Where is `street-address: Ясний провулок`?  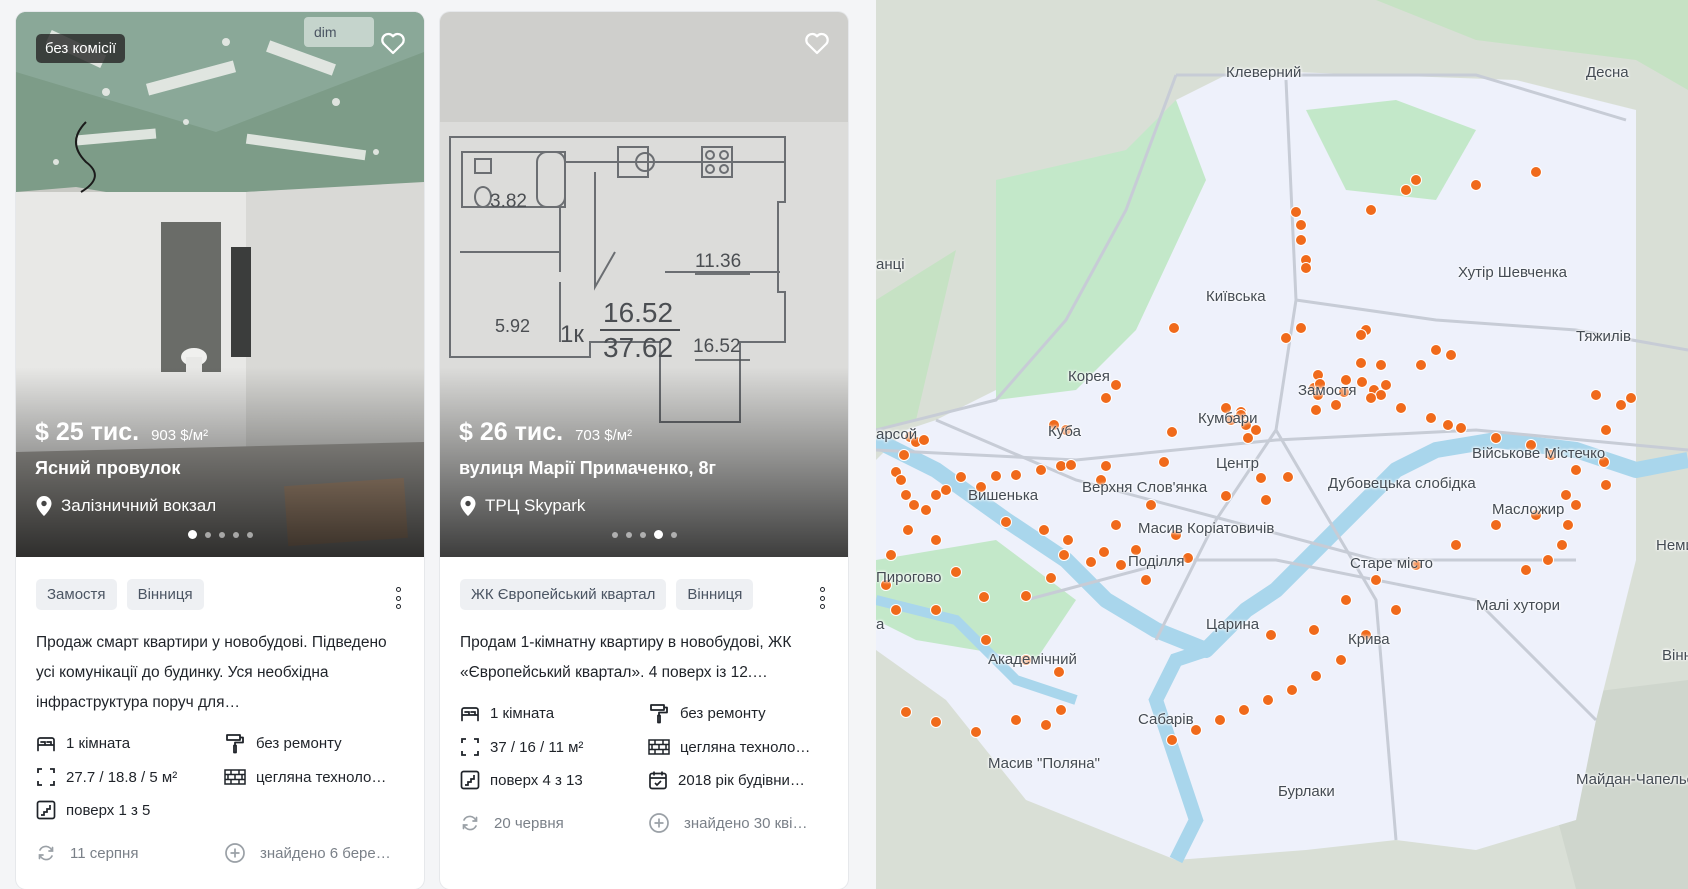 street-address: Ясний провулок is located at coordinates (107, 468).